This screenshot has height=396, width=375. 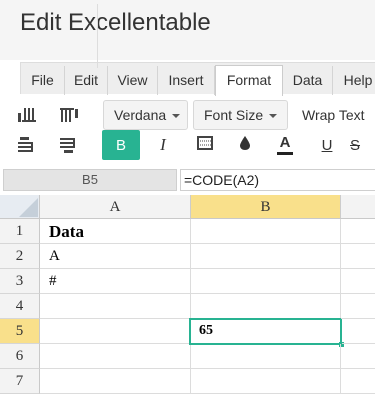 What do you see at coordinates (43, 80) in the screenshot?
I see `tab-file: File` at bounding box center [43, 80].